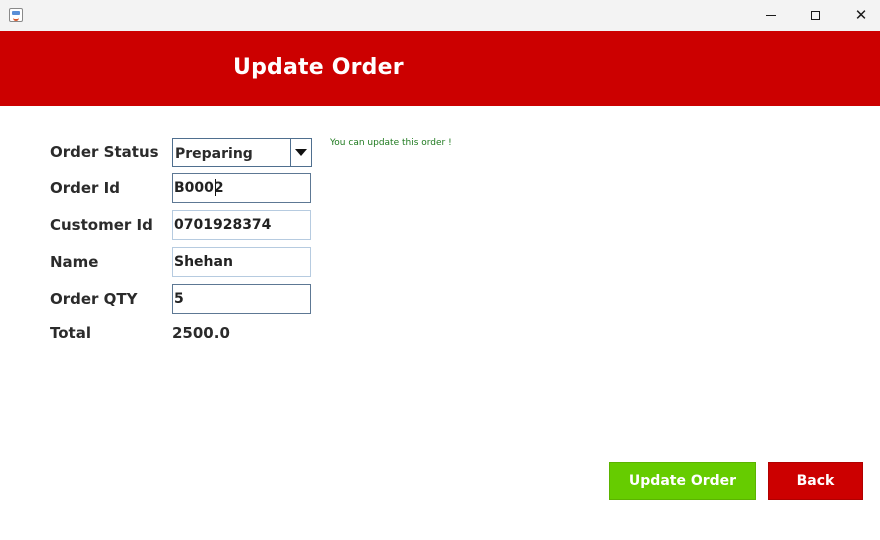 This screenshot has width=880, height=540. I want to click on text-cursor, so click(215, 187).